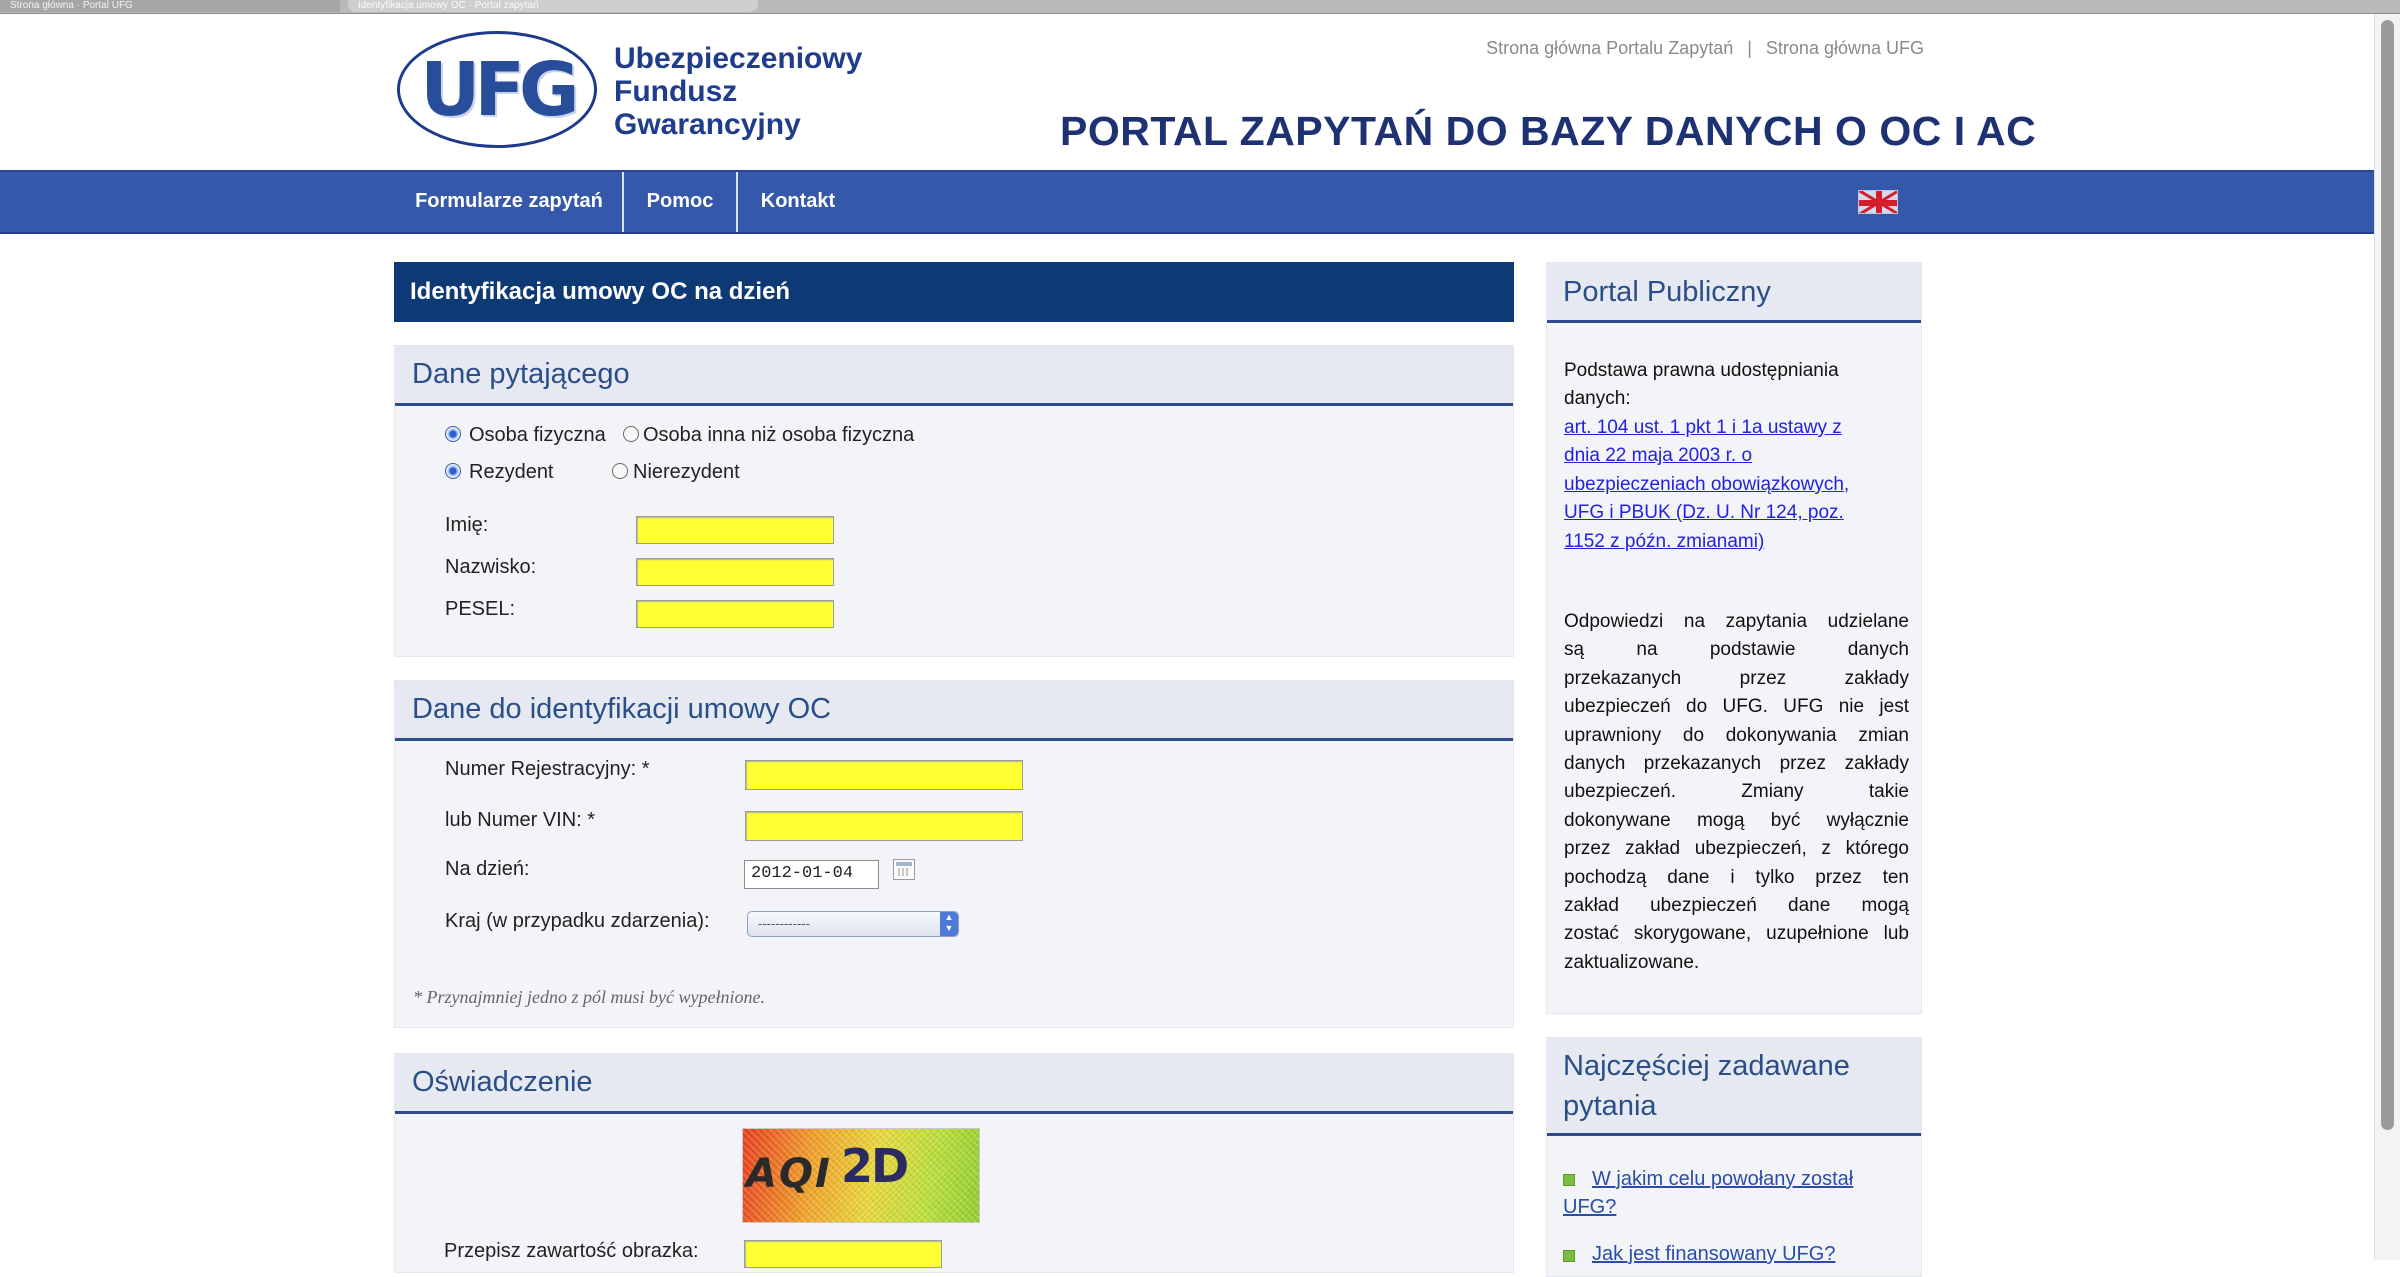 This screenshot has height=1277, width=2400. Describe the element at coordinates (843, 1254) in the screenshot. I see `captcha-input` at that location.